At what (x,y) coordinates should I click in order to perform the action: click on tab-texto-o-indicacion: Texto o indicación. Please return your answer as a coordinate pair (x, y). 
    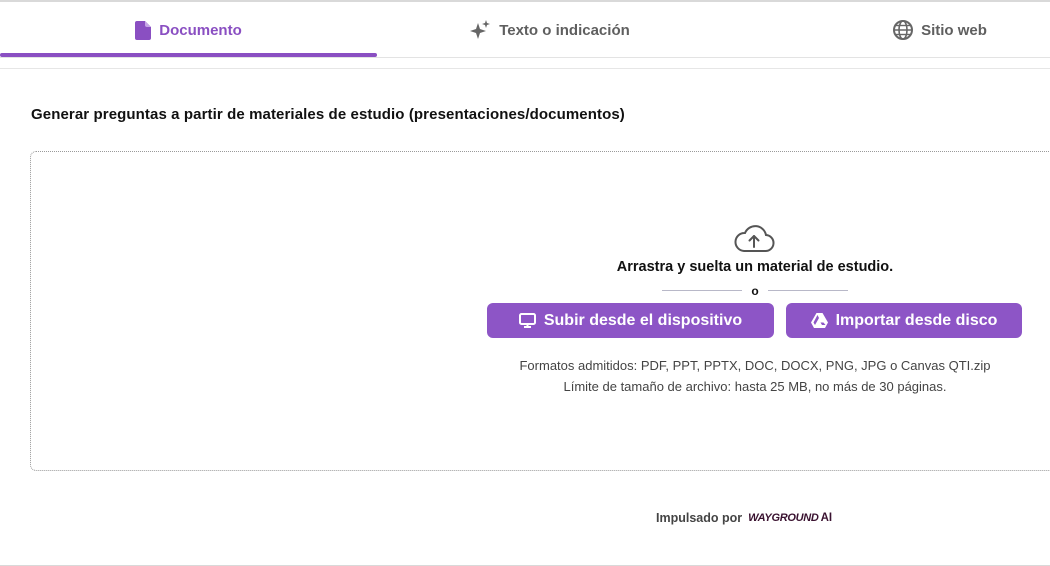
    Looking at the image, I should click on (549, 30).